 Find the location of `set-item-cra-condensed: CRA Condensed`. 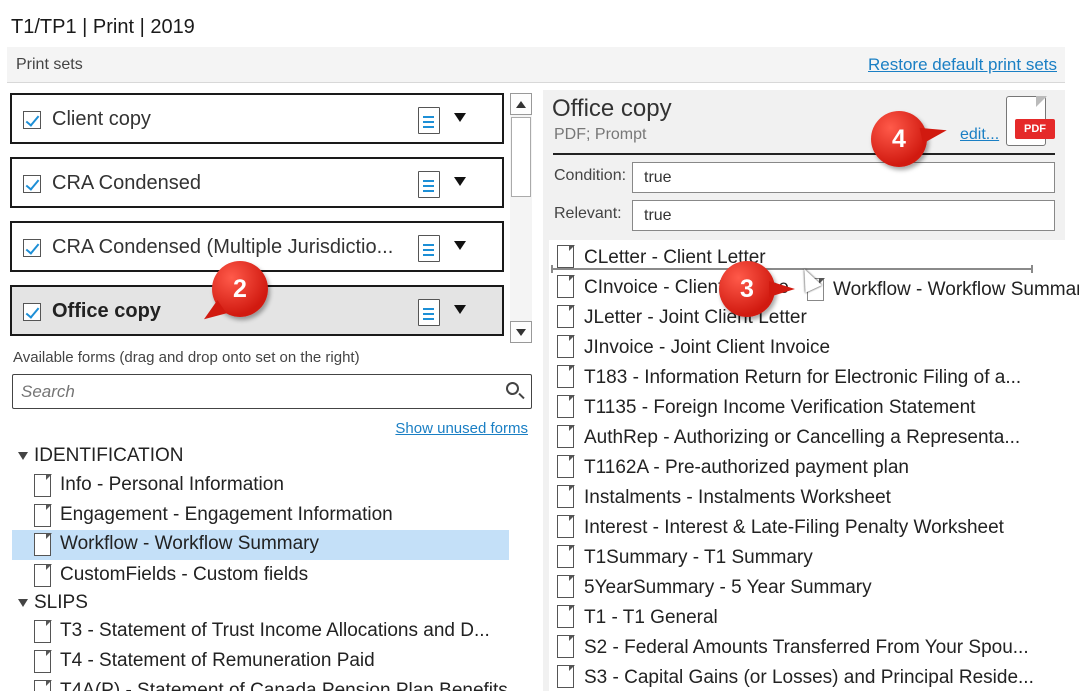

set-item-cra-condensed: CRA Condensed is located at coordinates (257, 182).